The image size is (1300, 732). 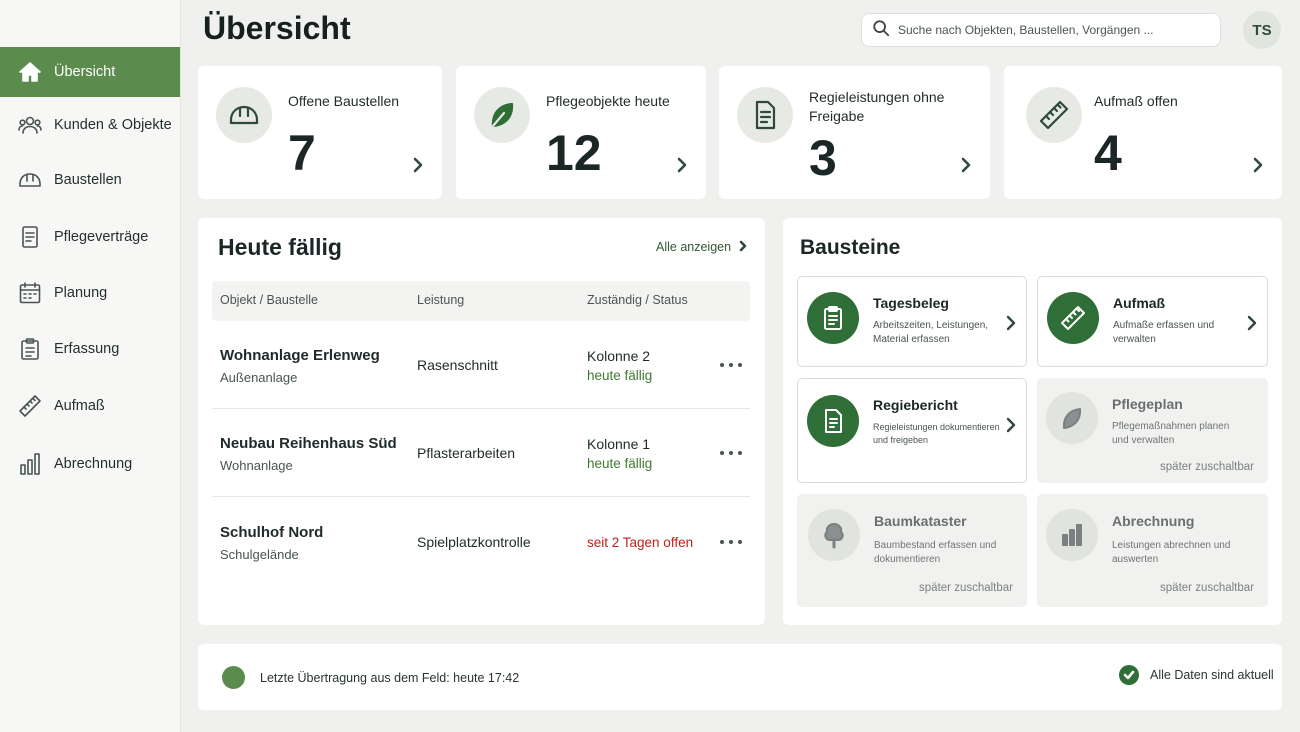 What do you see at coordinates (1171, 552) in the screenshot?
I see `module-description: Leistungen abrechnen und auswerten` at bounding box center [1171, 552].